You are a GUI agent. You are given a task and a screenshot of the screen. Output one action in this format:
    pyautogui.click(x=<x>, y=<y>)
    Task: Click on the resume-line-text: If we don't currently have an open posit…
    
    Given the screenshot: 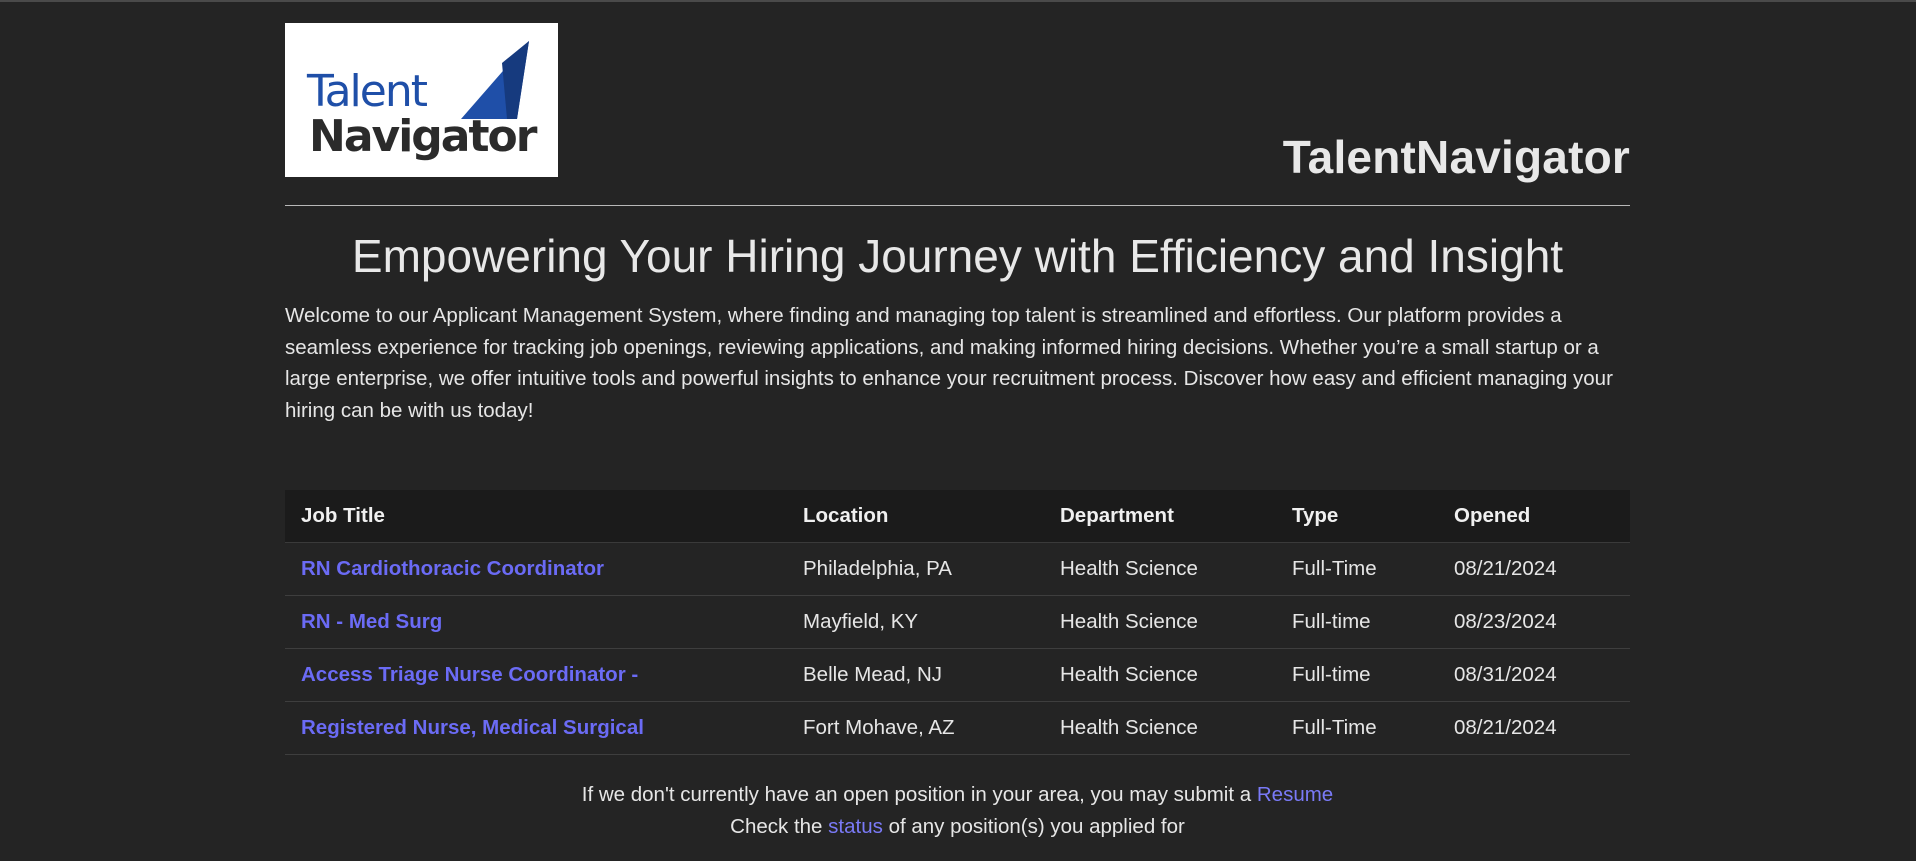 What is the action you would take?
    pyautogui.click(x=916, y=794)
    